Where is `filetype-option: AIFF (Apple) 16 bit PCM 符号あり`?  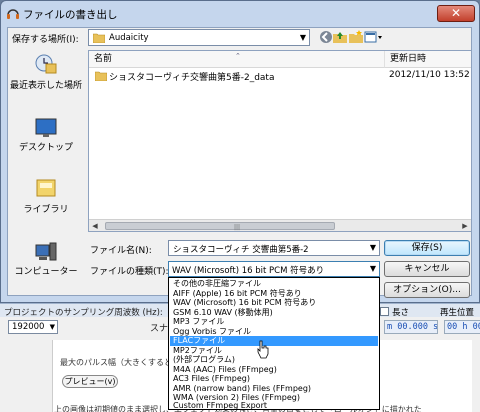
filetype-option: AIFF (Apple) 16 bit PCM 符号あり is located at coordinates (274, 294).